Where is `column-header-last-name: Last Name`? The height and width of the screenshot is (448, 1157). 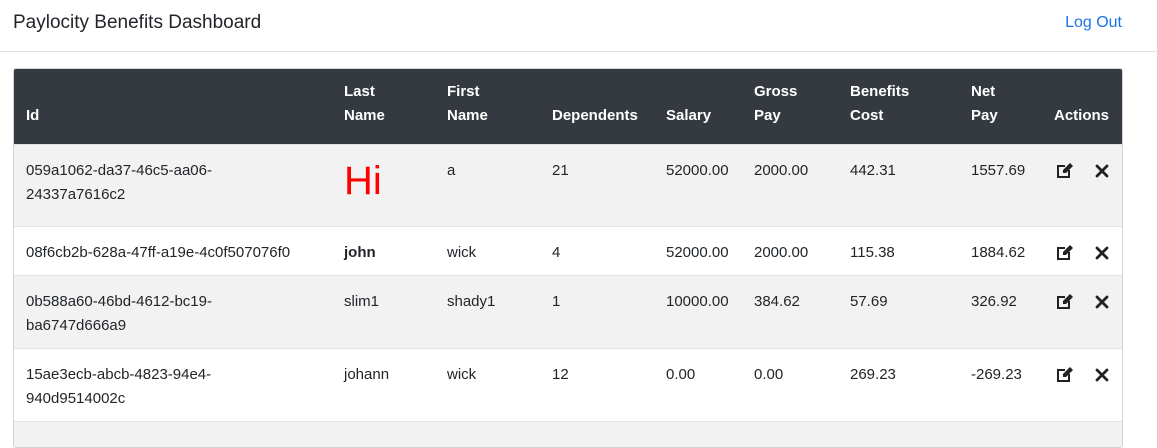
column-header-last-name: Last Name is located at coordinates (364, 103).